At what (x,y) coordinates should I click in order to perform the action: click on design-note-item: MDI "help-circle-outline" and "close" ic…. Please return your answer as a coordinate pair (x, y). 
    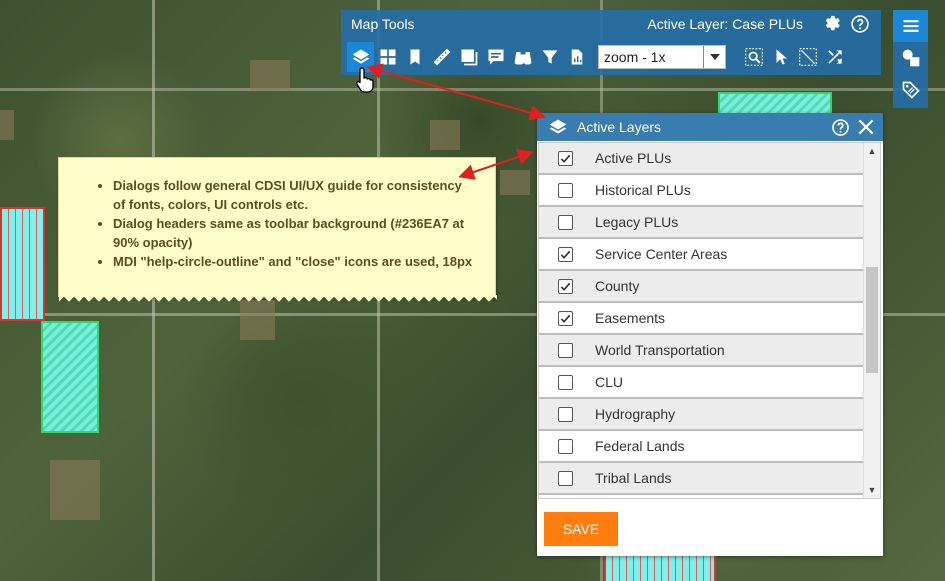
    Looking at the image, I should click on (294, 261).